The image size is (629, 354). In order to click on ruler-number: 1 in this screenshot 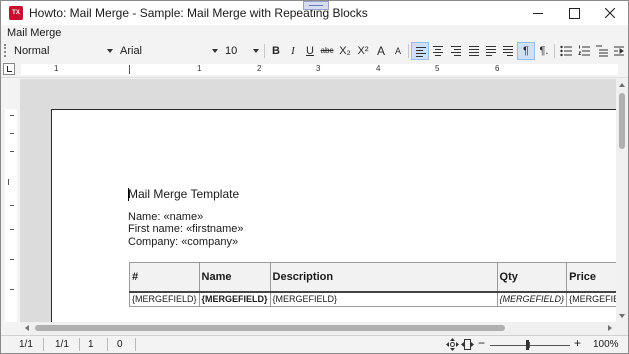, I will do `click(56, 68)`.